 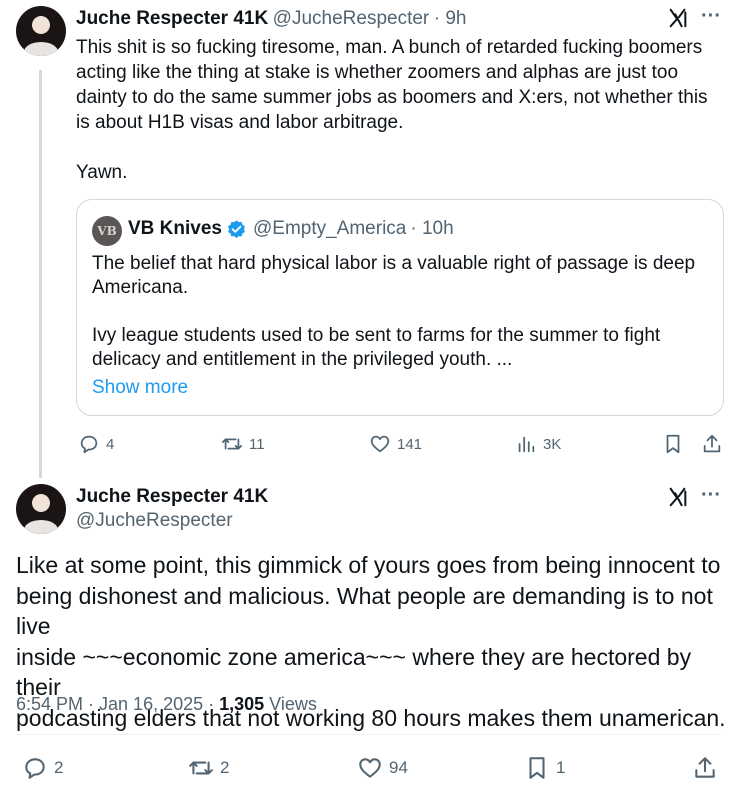 I want to click on quote-time: · 10h, so click(x=432, y=228).